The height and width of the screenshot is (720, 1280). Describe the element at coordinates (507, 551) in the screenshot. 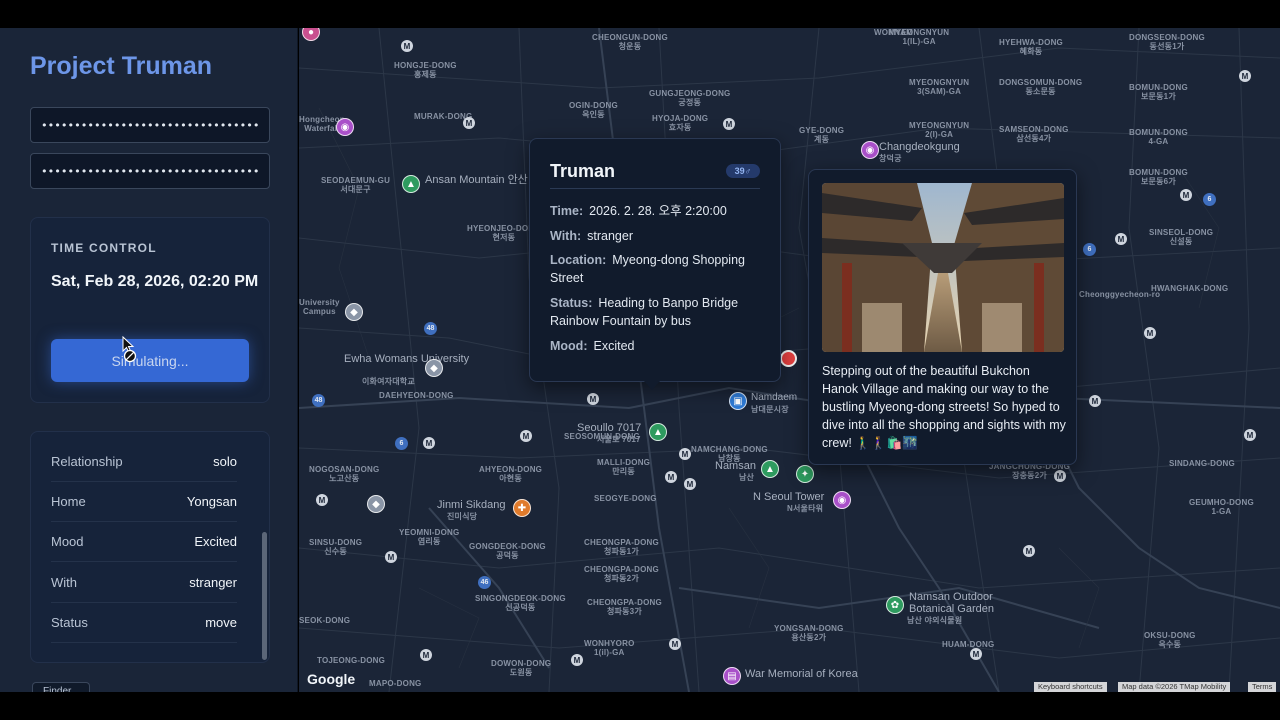

I see `map-label: GONGDEOK-DONG 공덕동` at that location.